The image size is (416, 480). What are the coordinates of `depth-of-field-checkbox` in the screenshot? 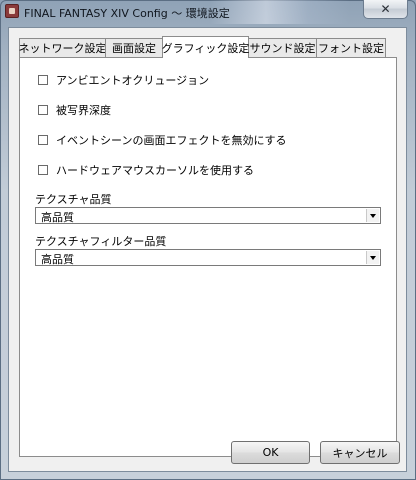 It's located at (43, 110).